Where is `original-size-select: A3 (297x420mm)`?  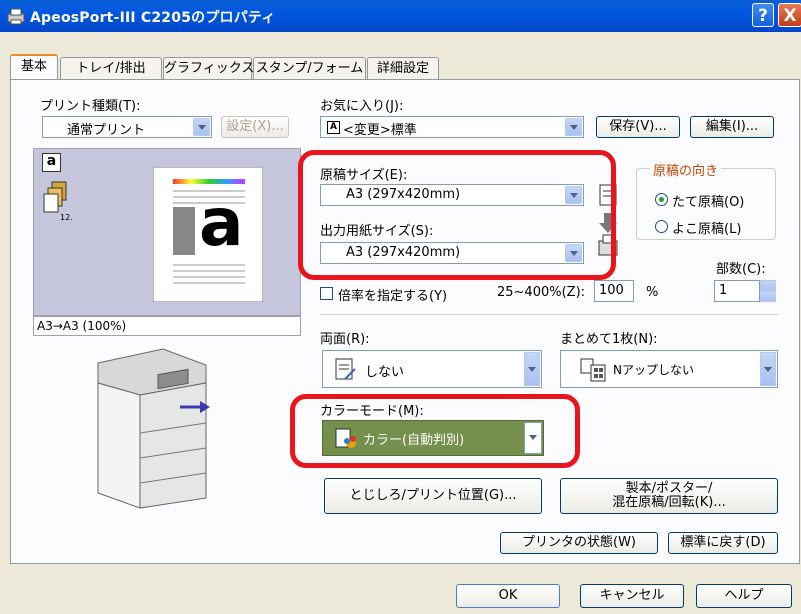 original-size-select: A3 (297x420mm) is located at coordinates (452, 195).